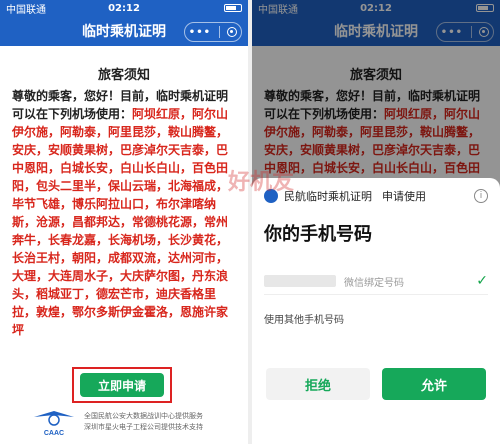 This screenshot has height=444, width=500. What do you see at coordinates (219, 32) in the screenshot?
I see `capsule-divider` at bounding box center [219, 32].